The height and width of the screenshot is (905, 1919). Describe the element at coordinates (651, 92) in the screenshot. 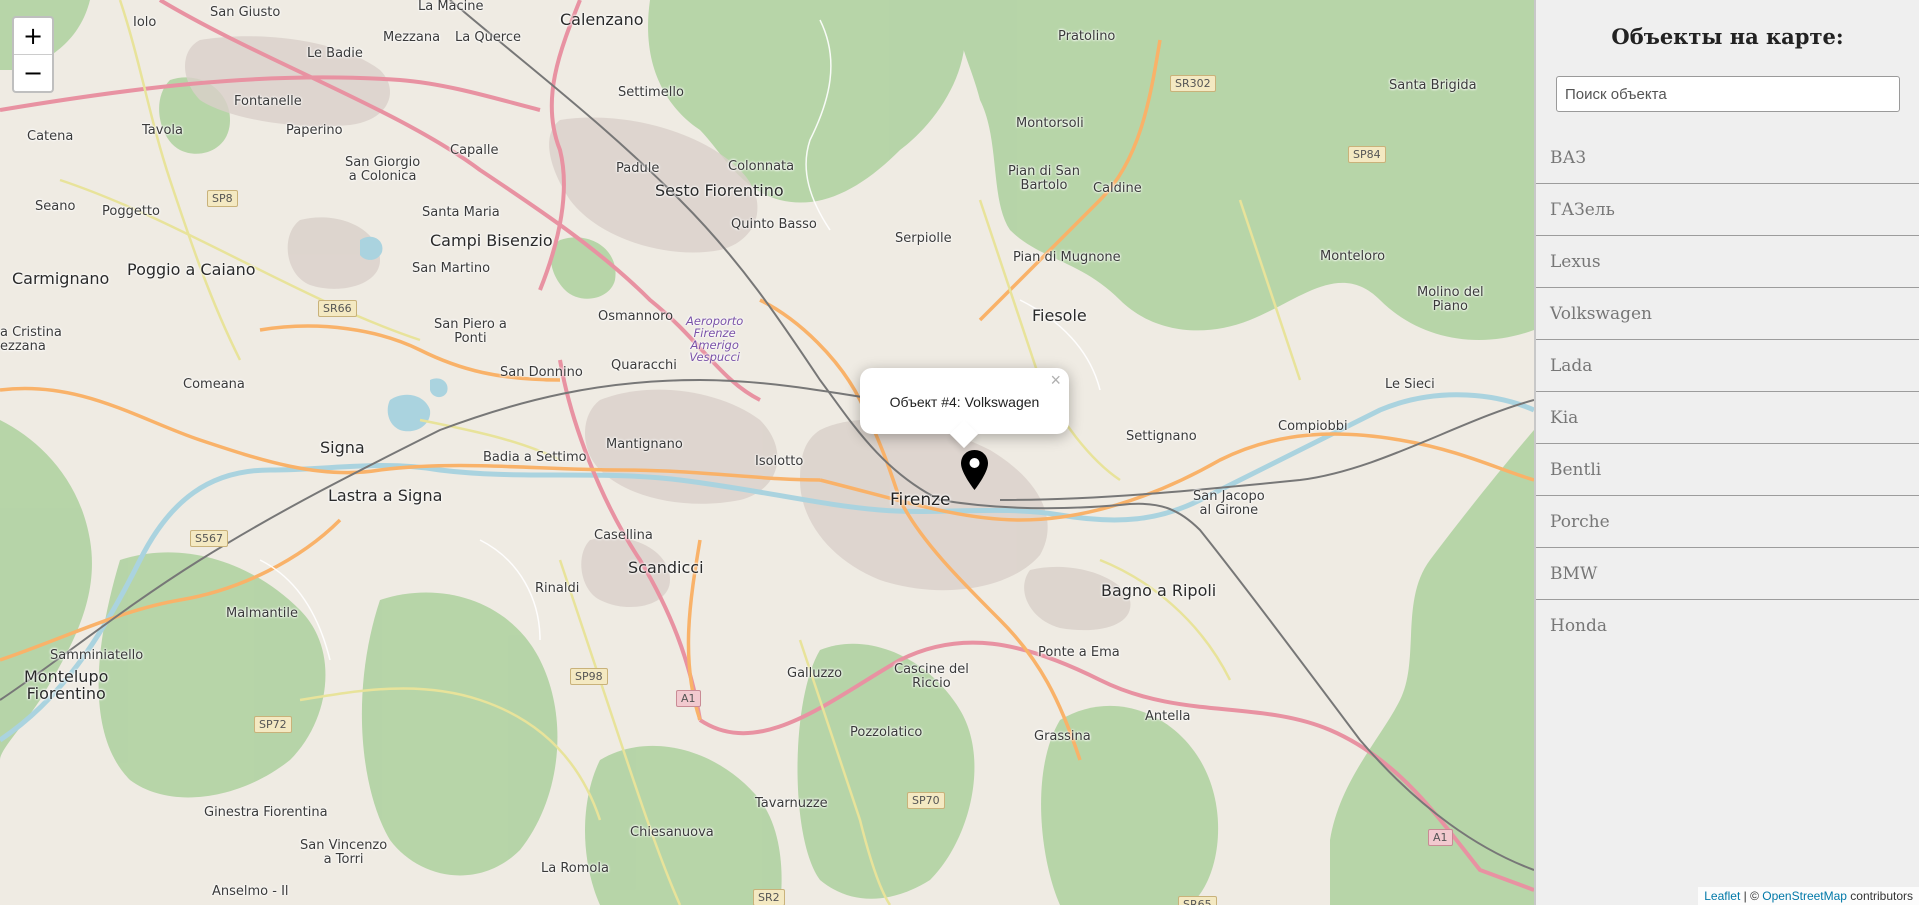

I see `map-label: Settimello` at that location.